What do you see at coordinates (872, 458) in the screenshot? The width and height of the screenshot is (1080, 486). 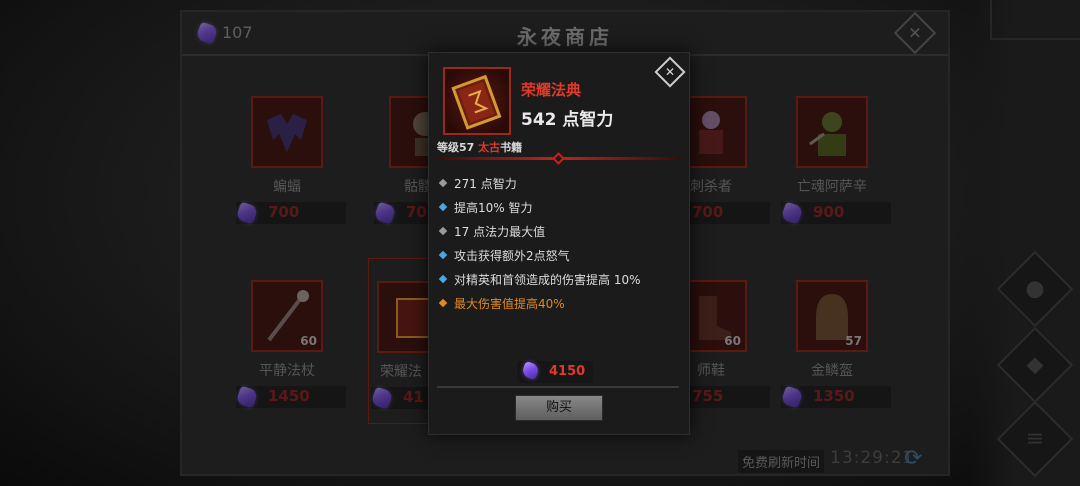 I see `refresh-timer: 13:29:21` at bounding box center [872, 458].